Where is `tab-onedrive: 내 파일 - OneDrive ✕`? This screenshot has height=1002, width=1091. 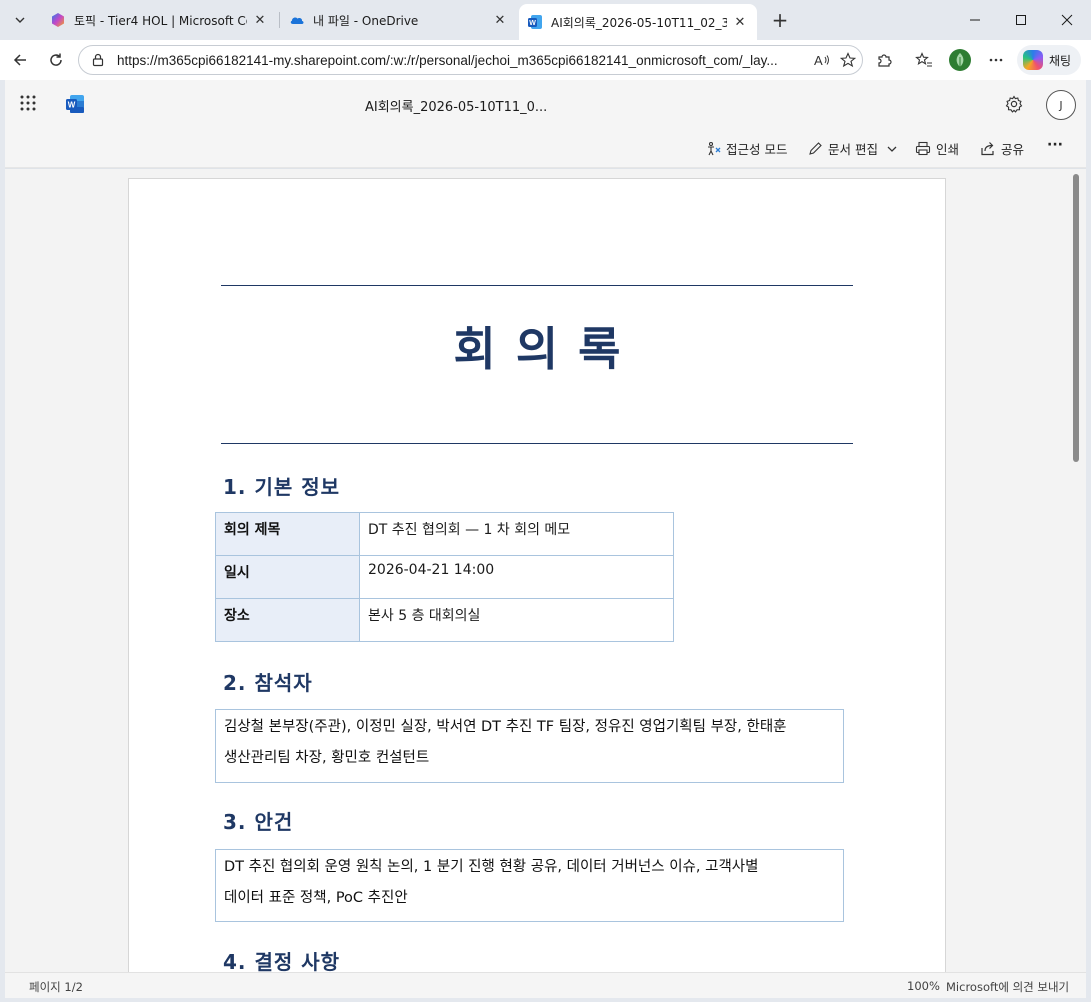 tab-onedrive: 내 파일 - OneDrive ✕ is located at coordinates (399, 20).